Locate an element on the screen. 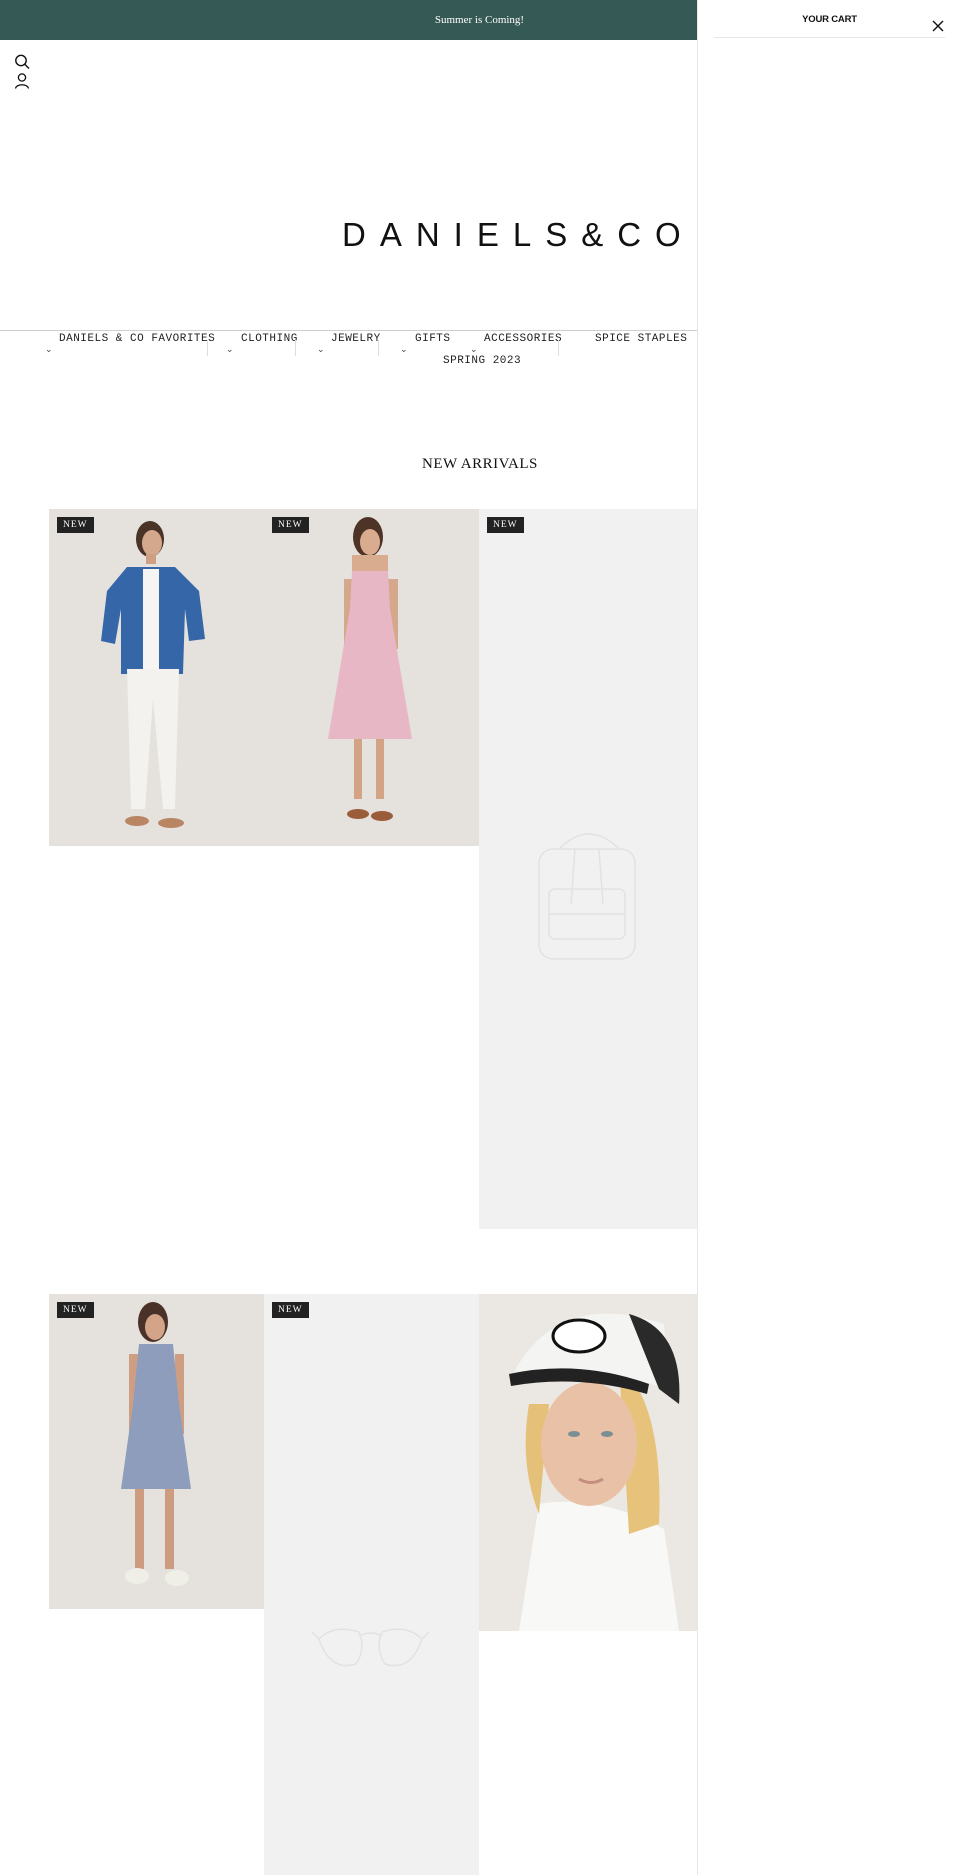 This screenshot has width=960, height=1875. nav-item-accessories: ACCESSORIES is located at coordinates (523, 339).